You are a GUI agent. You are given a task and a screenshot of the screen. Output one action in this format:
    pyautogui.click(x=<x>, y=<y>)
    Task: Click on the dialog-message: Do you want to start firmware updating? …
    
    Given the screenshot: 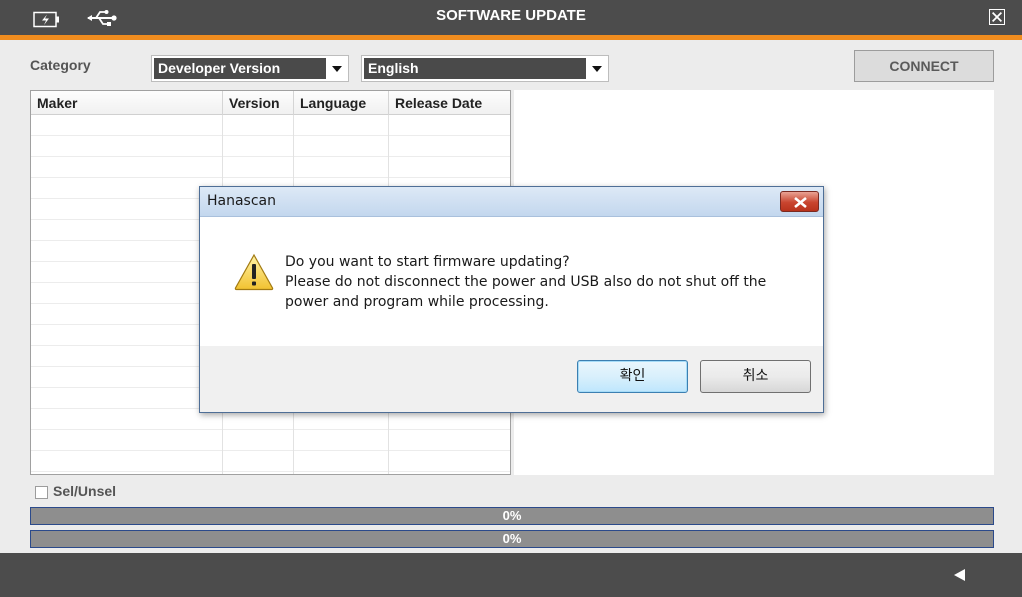 What is the action you would take?
    pyautogui.click(x=525, y=282)
    